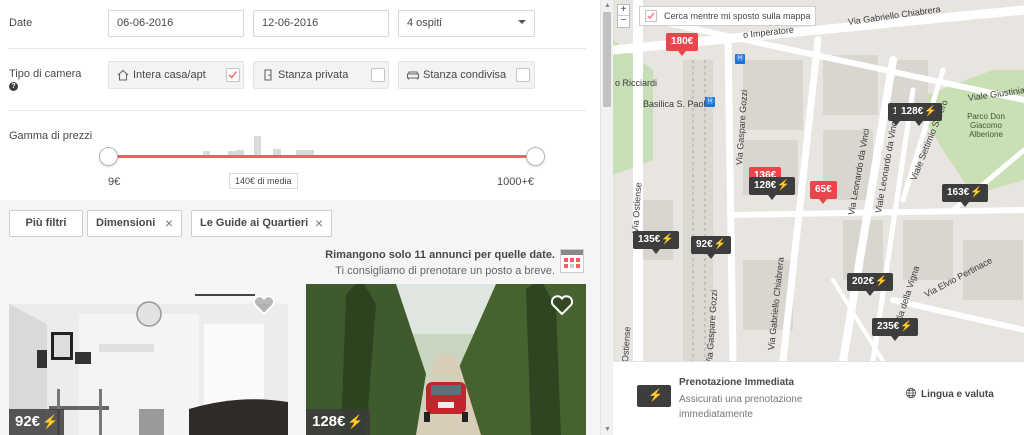 This screenshot has width=1024, height=435. Describe the element at coordinates (257, 146) in the screenshot. I see `histogram-bar` at that location.